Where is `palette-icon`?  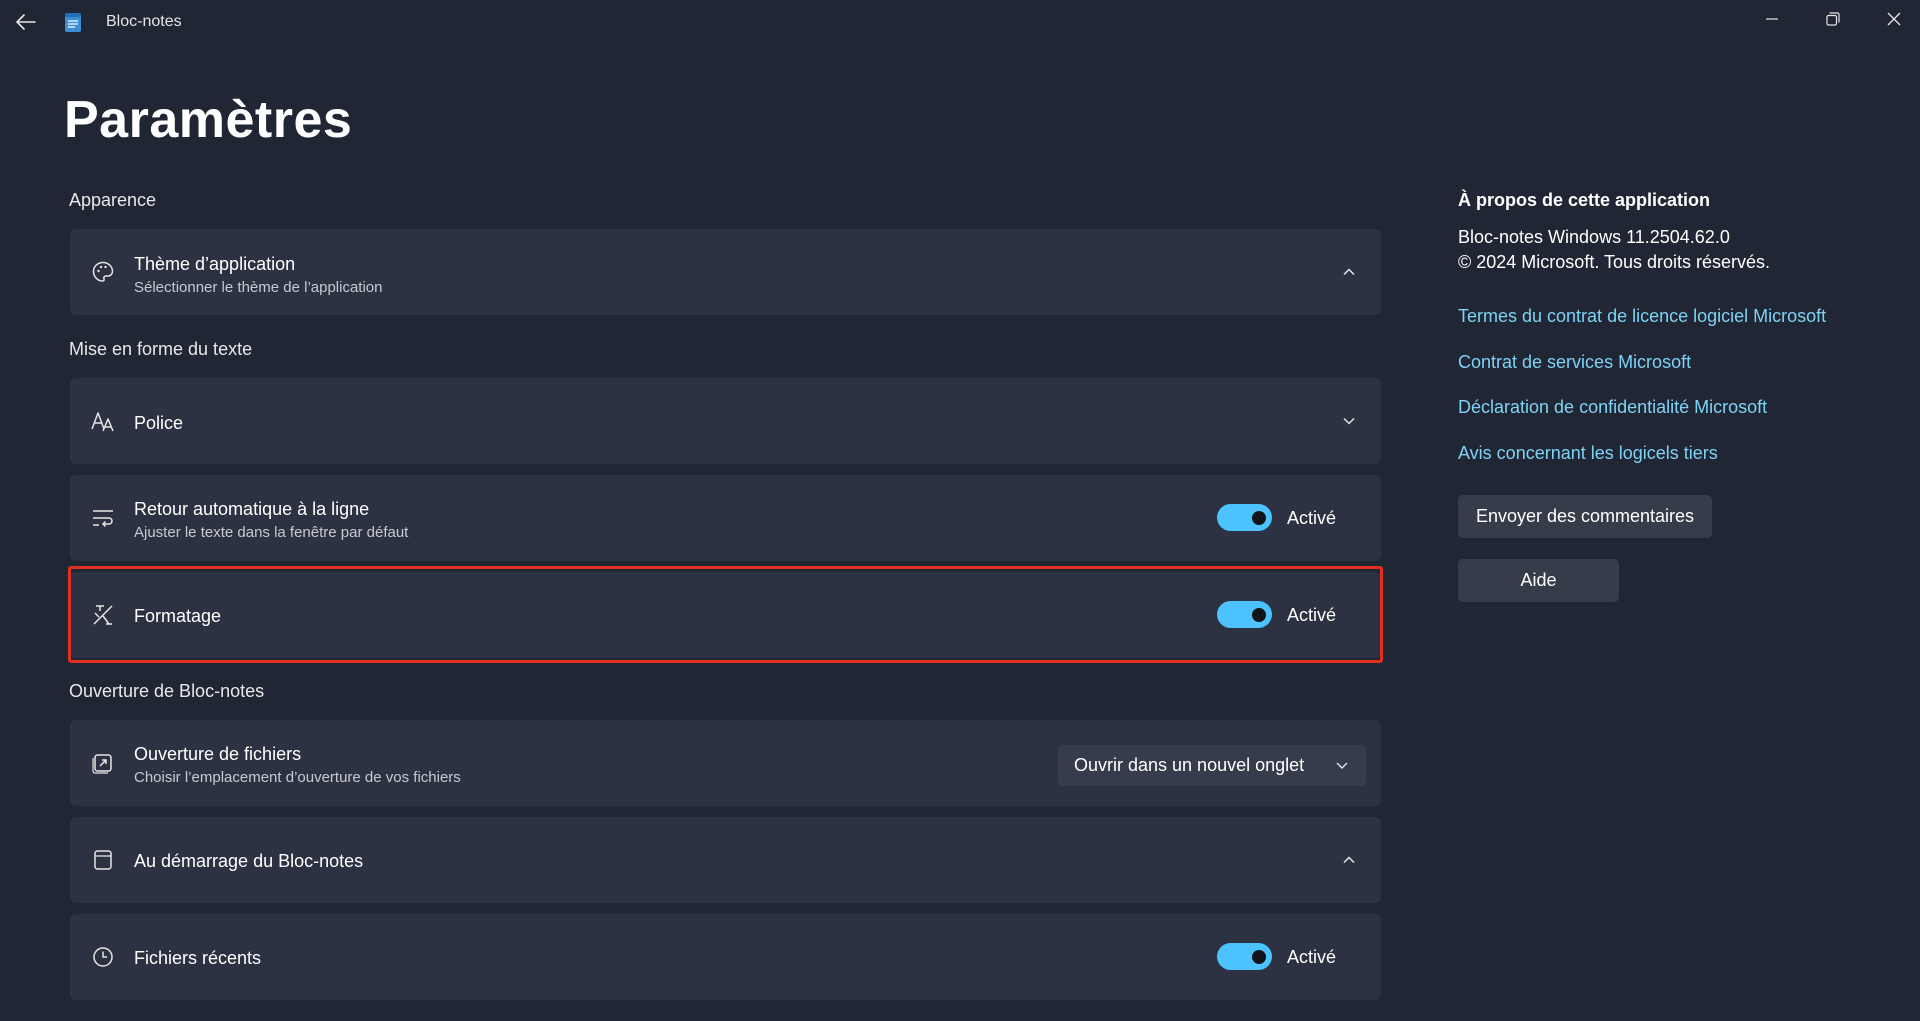
palette-icon is located at coordinates (103, 272).